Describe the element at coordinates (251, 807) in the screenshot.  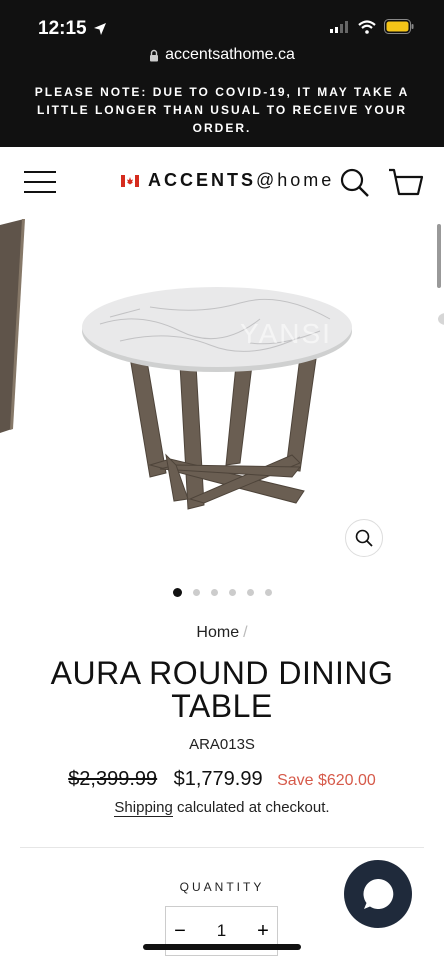
I see `shipping-note-text: calculated at checkout.` at that location.